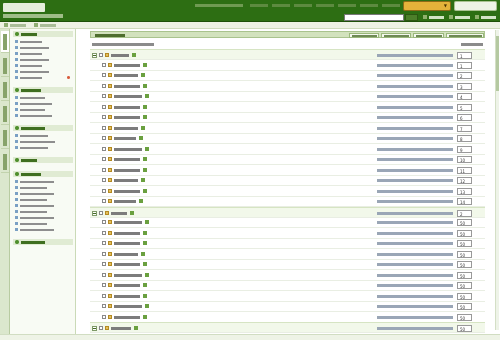  I want to click on sort-order-input: 10, so click(464, 159).